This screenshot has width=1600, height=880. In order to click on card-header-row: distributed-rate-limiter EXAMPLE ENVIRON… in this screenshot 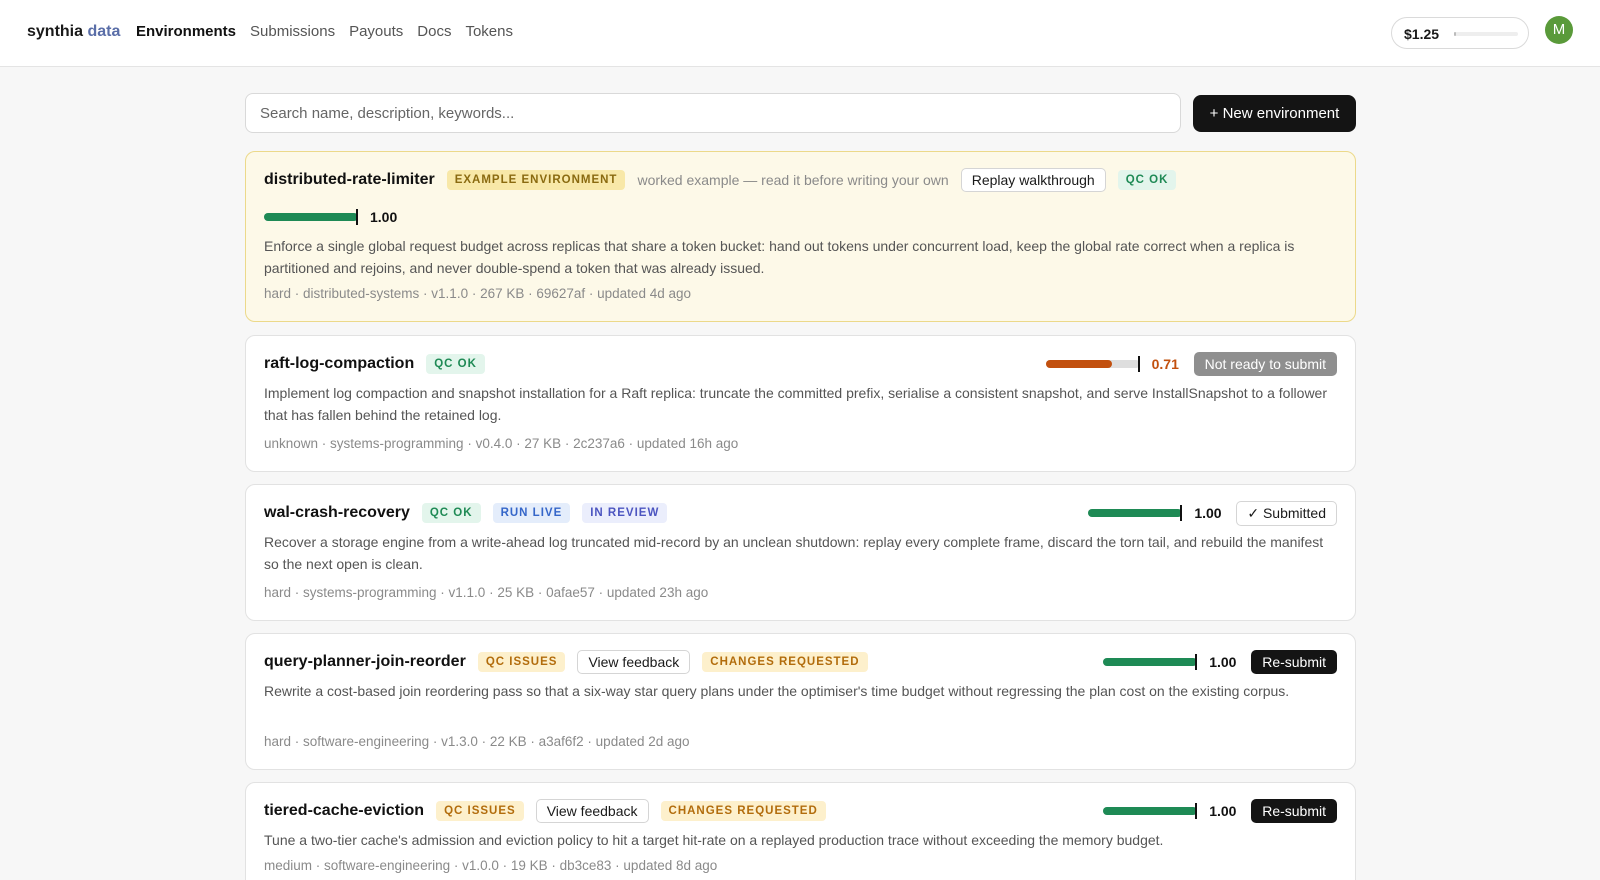, I will do `click(720, 180)`.